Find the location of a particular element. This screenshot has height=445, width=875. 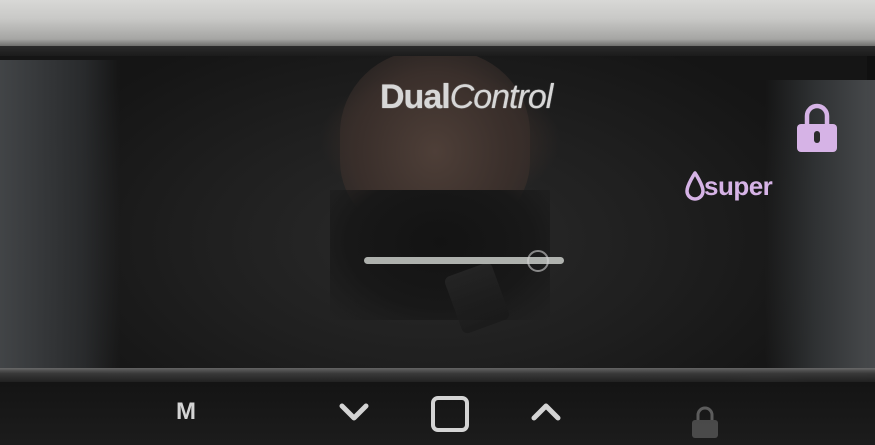

chevron-down-icon is located at coordinates (354, 412).